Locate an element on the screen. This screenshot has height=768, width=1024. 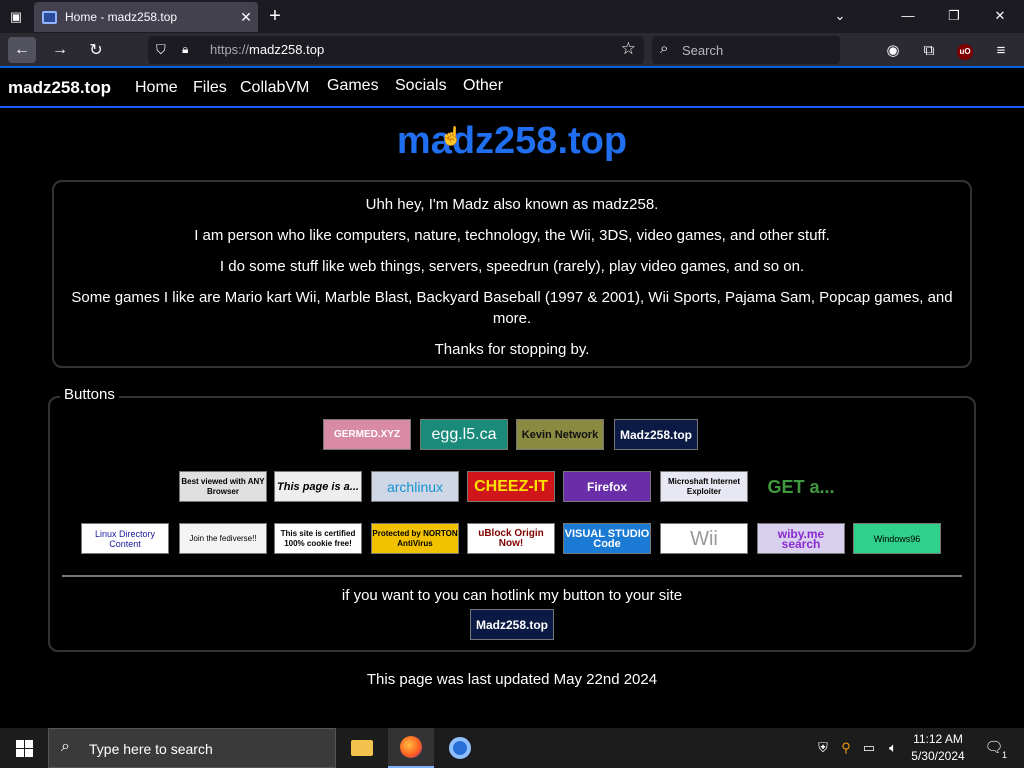
lock-icon: 🔒︎ is located at coordinates (189, 50).